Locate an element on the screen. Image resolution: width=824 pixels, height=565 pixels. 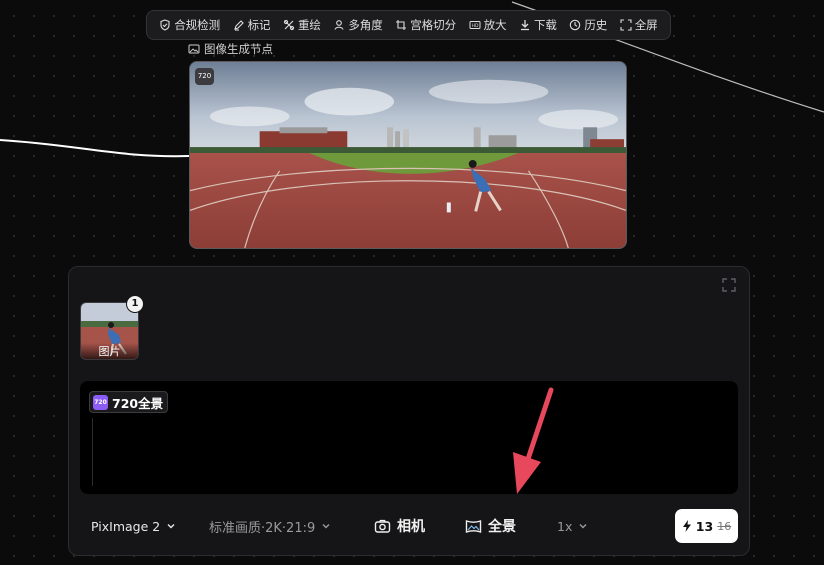
panorama-label: 全景 is located at coordinates (502, 527).